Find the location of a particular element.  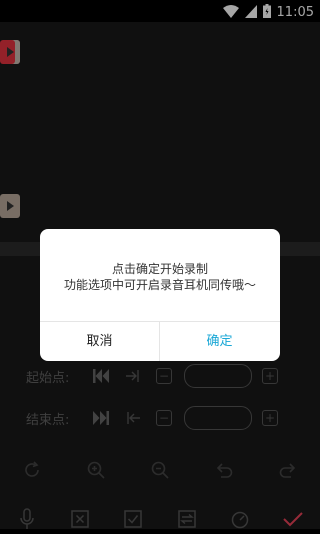

dialog-message-line-2: 功能选项中可开启录音耳机同传哦〜 is located at coordinates (159, 285).